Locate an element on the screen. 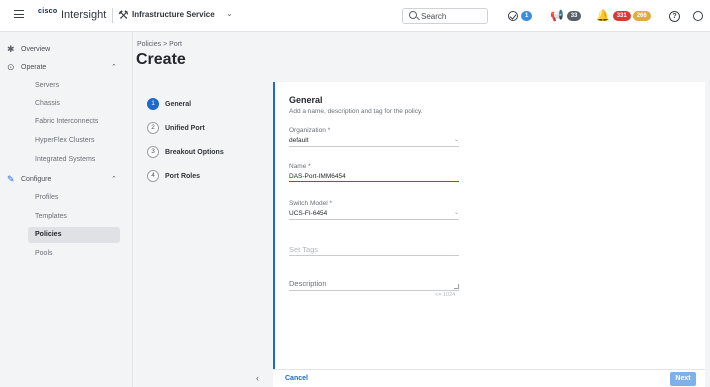  alarms-indicator: 🔔 331 266 is located at coordinates (623, 16).